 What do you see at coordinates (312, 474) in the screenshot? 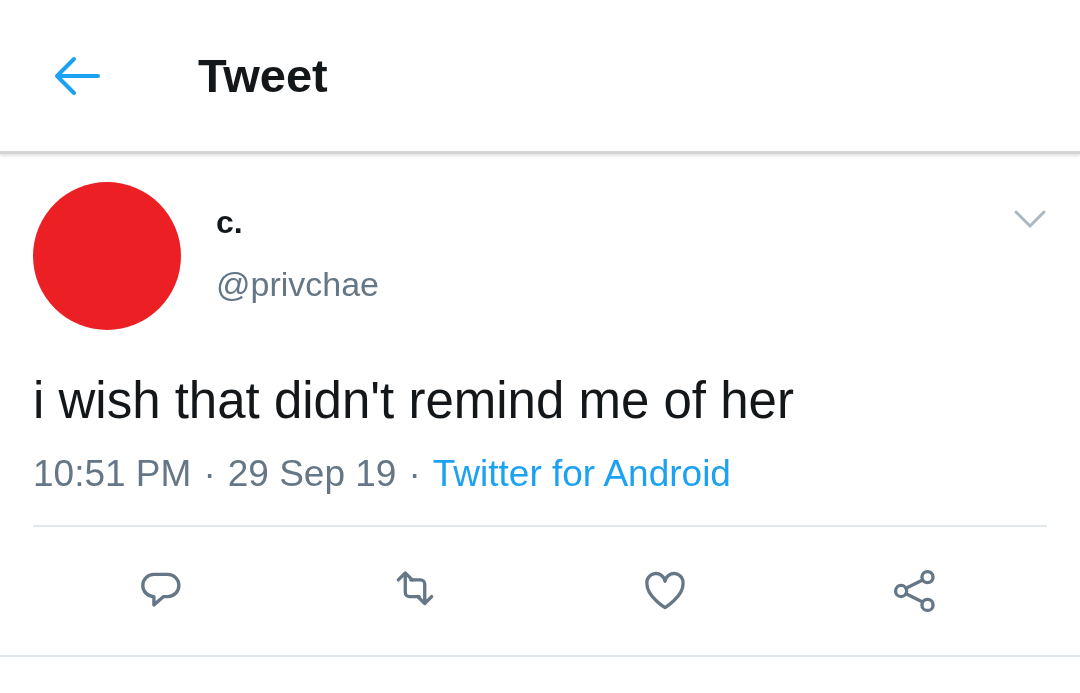
I see `timestamp: 29 Sep 19` at bounding box center [312, 474].